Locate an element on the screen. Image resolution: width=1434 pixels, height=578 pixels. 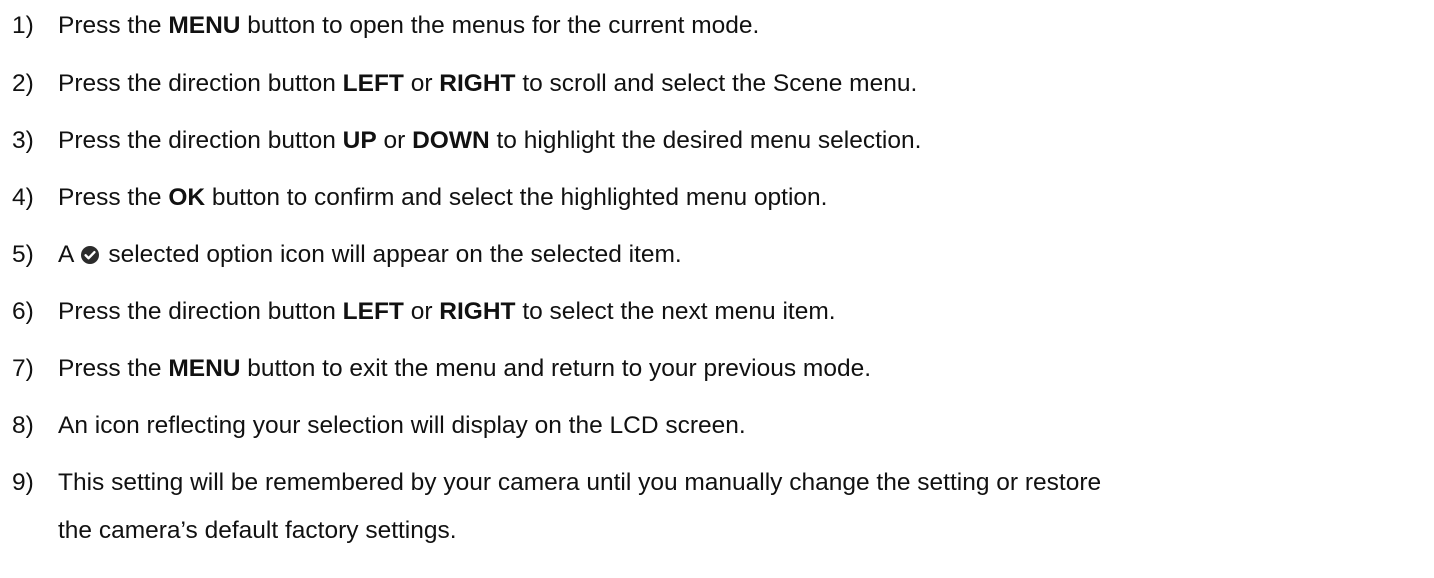
key-name: DOWN is located at coordinates (451, 140).